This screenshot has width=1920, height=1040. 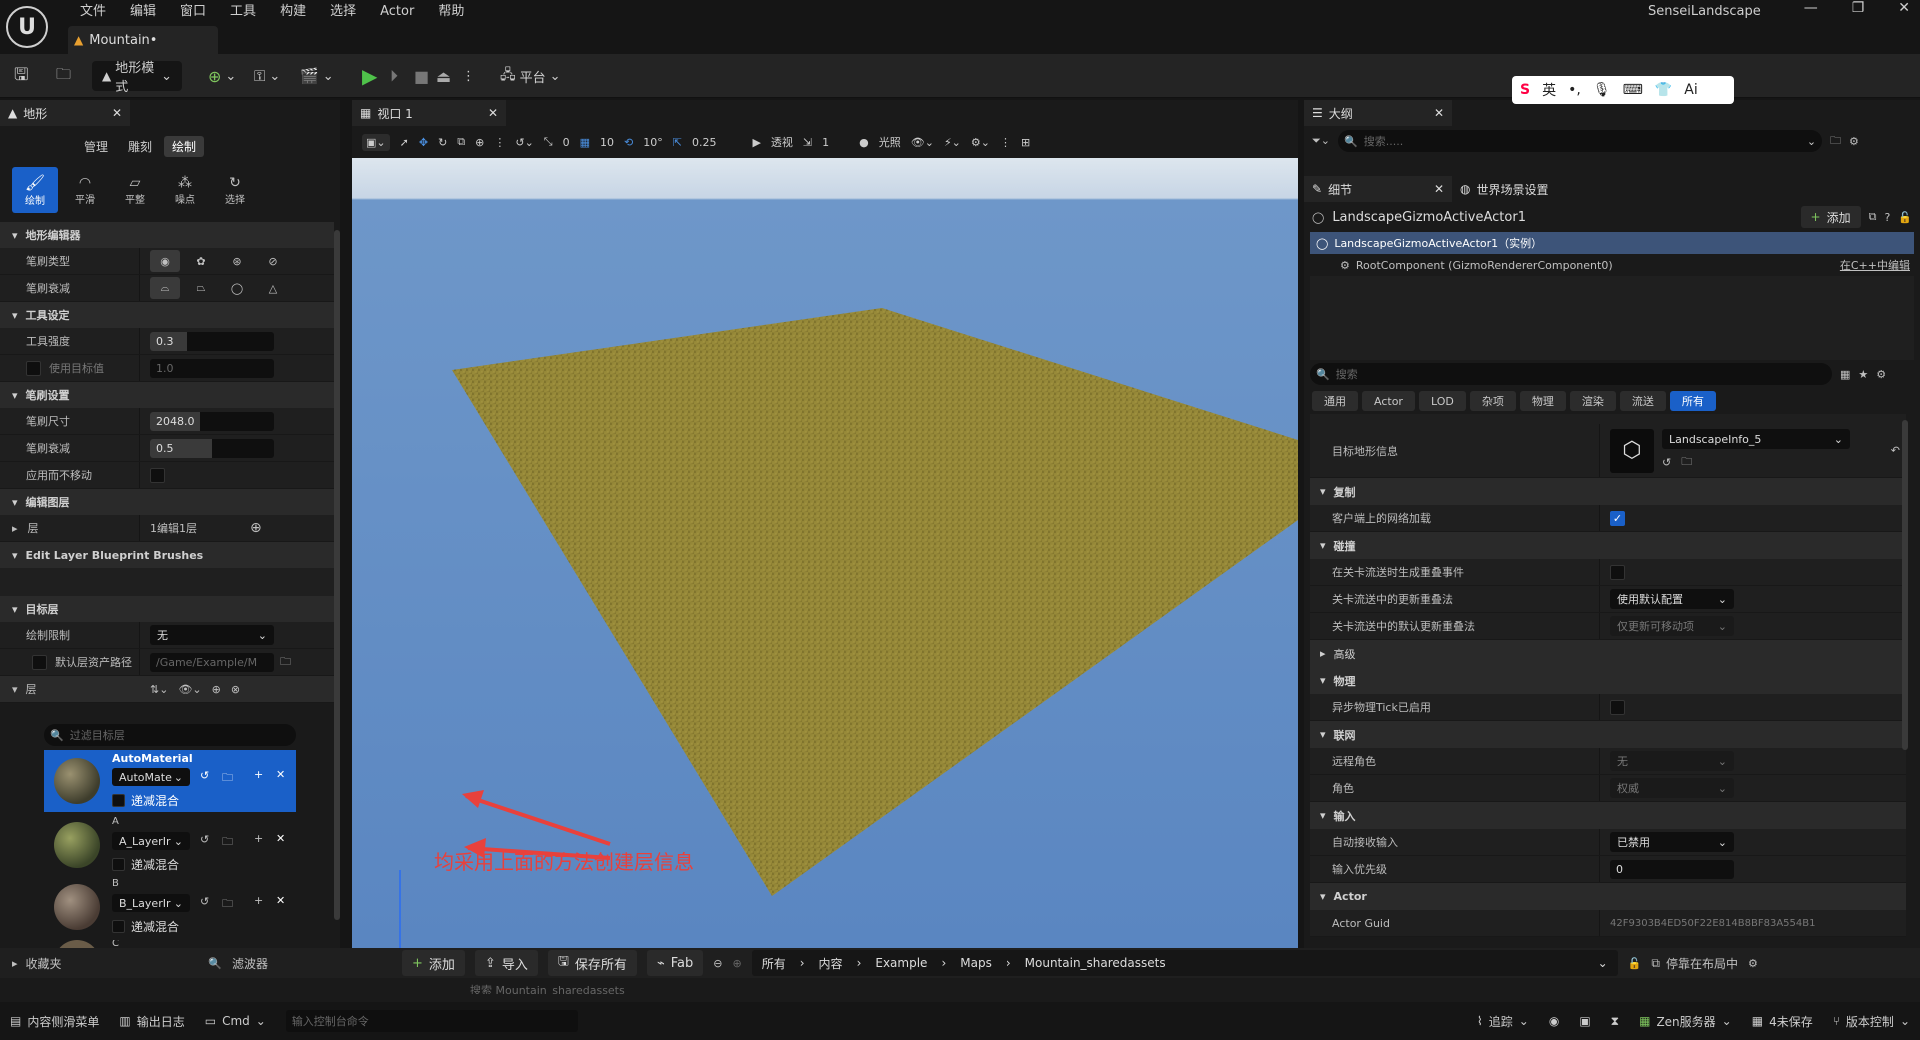 What do you see at coordinates (1439, 189) in the screenshot?
I see `close-tab-icon: ✕` at bounding box center [1439, 189].